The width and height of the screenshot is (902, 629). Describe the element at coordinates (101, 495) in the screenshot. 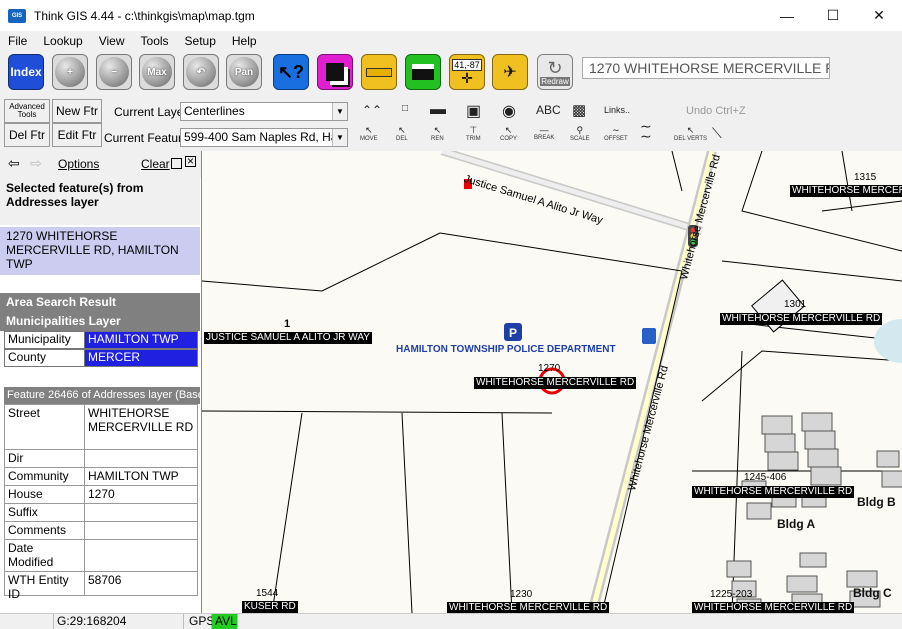

I see `table-row: House 1270` at that location.